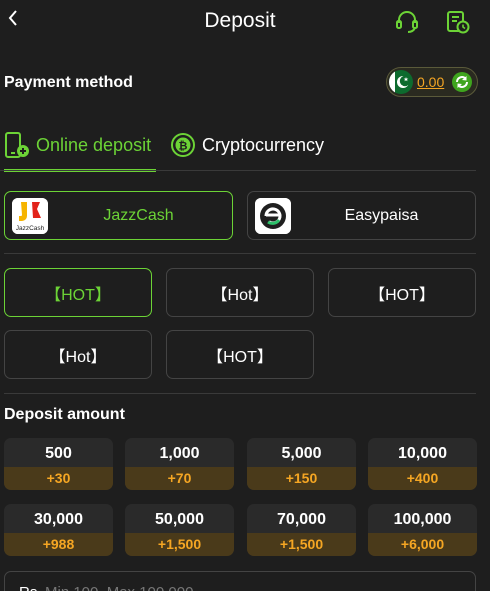 This screenshot has width=490, height=591. I want to click on amount-option: 30,000 +988, so click(58, 530).